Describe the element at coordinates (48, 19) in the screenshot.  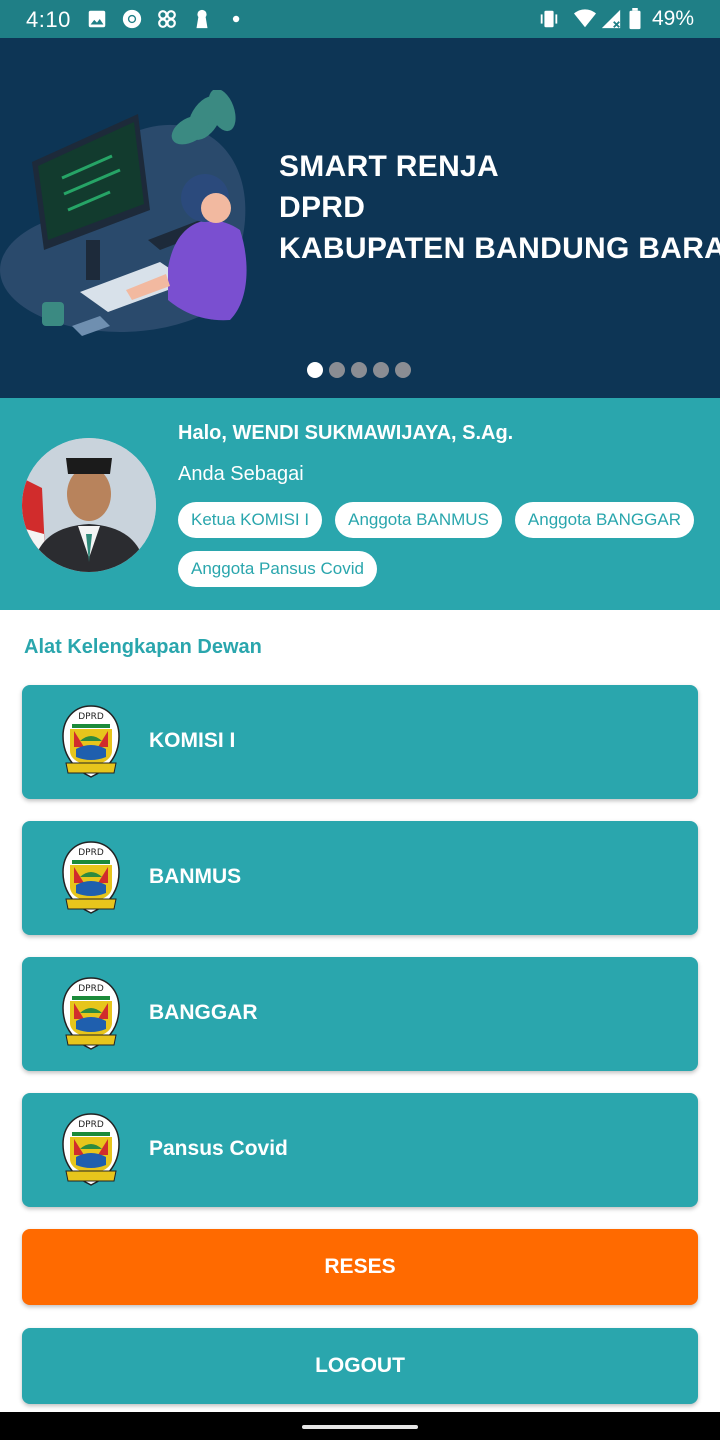
I see `status-time: 4:10` at that location.